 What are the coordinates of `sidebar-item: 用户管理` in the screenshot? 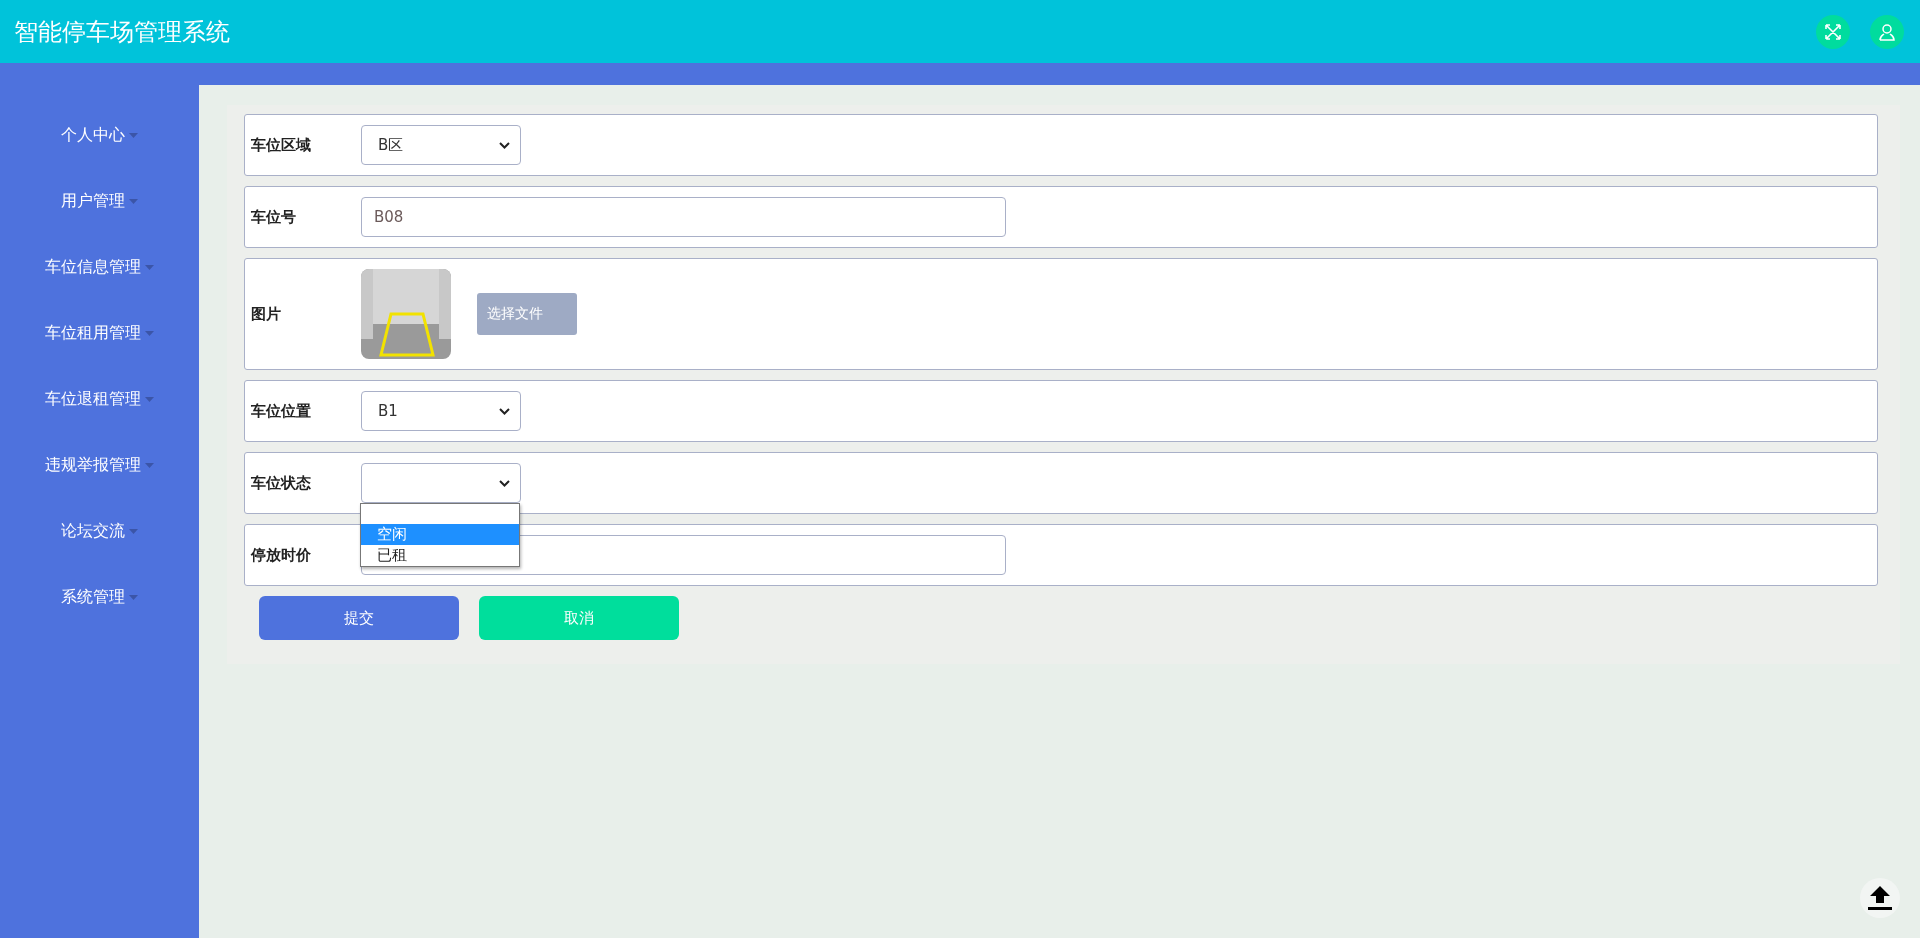 It's located at (99, 201).